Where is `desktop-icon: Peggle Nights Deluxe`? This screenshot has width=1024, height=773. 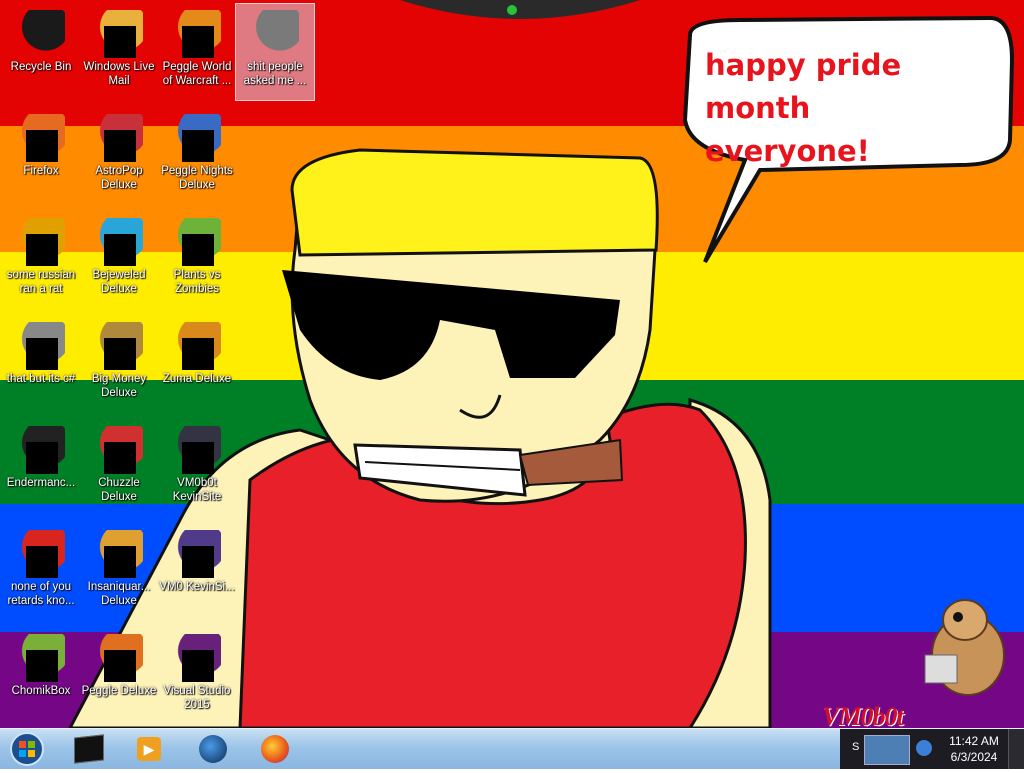 desktop-icon: Peggle Nights Deluxe is located at coordinates (197, 156).